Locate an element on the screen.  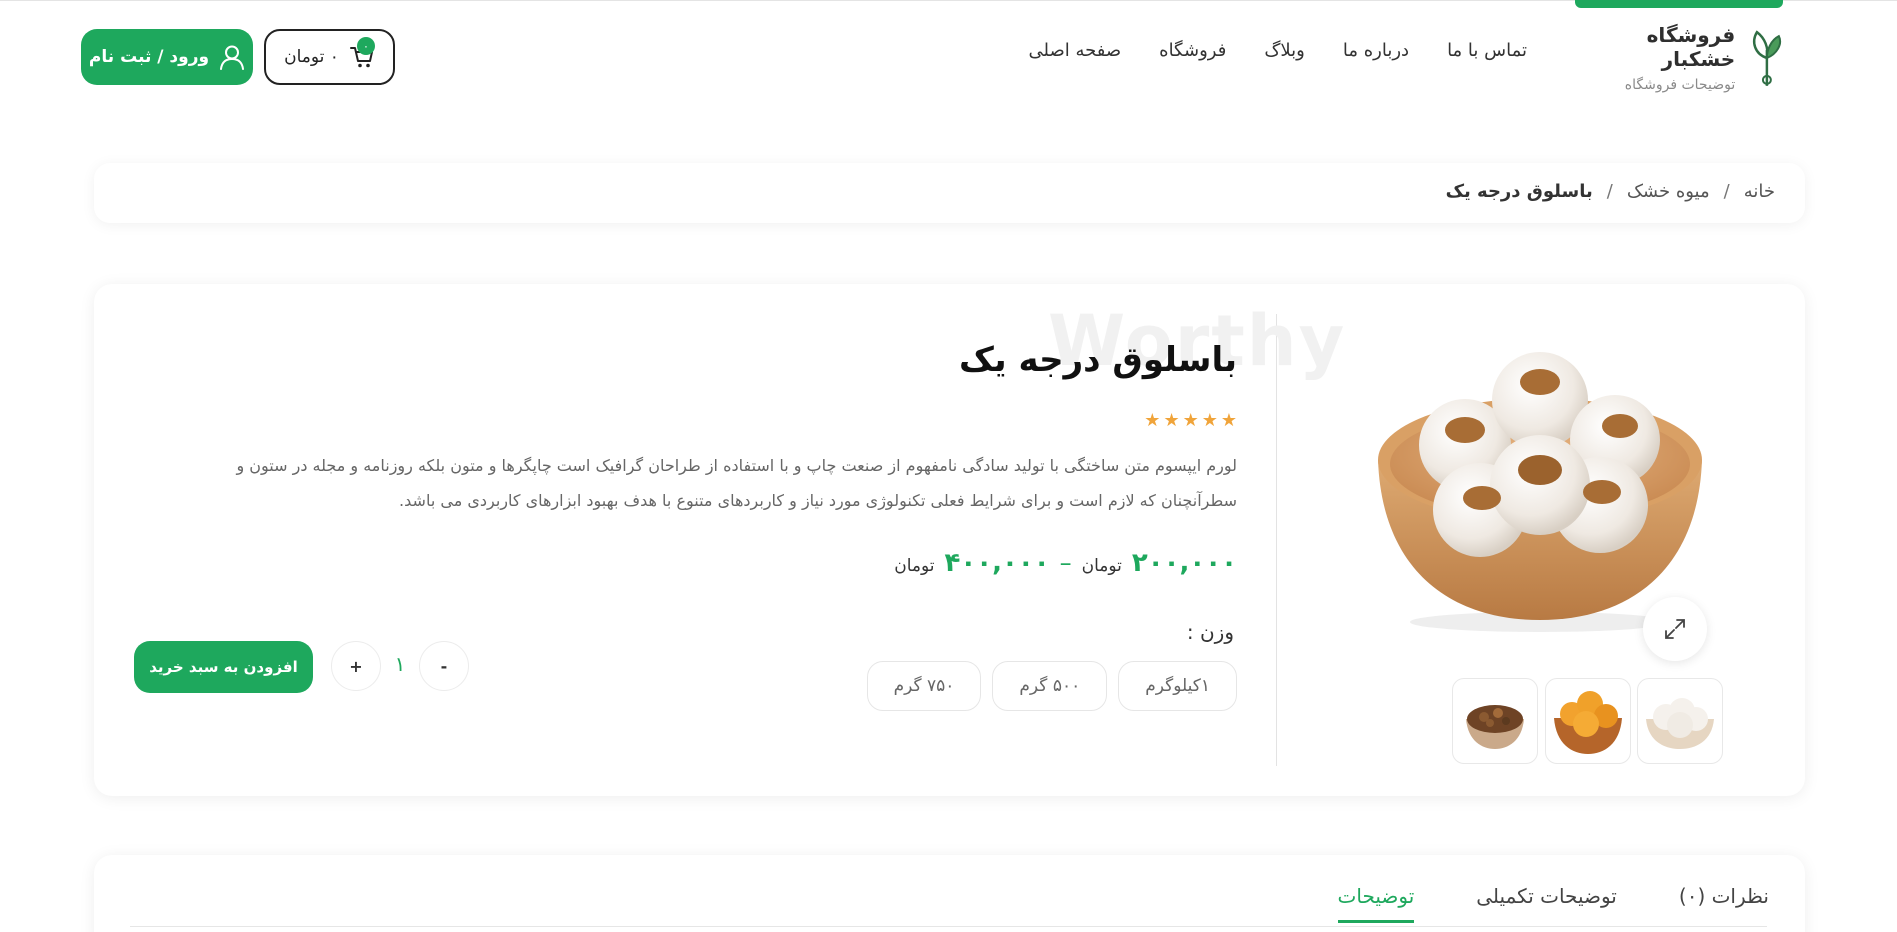
breadcrumb-current: باسلوق درجه یک is located at coordinates (1519, 191).